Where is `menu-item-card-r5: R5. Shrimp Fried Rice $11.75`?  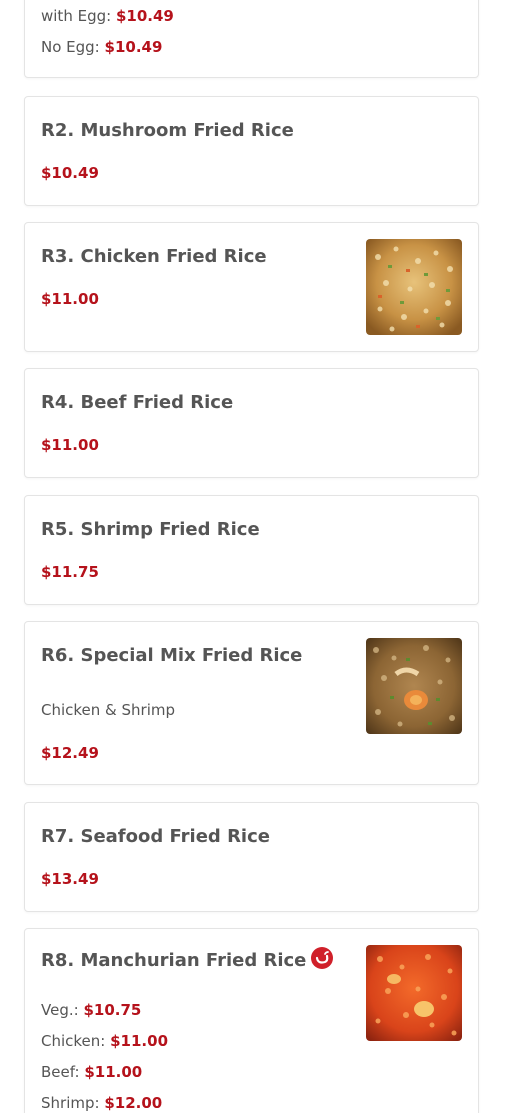 menu-item-card-r5: R5. Shrimp Fried Rice $11.75 is located at coordinates (251, 550).